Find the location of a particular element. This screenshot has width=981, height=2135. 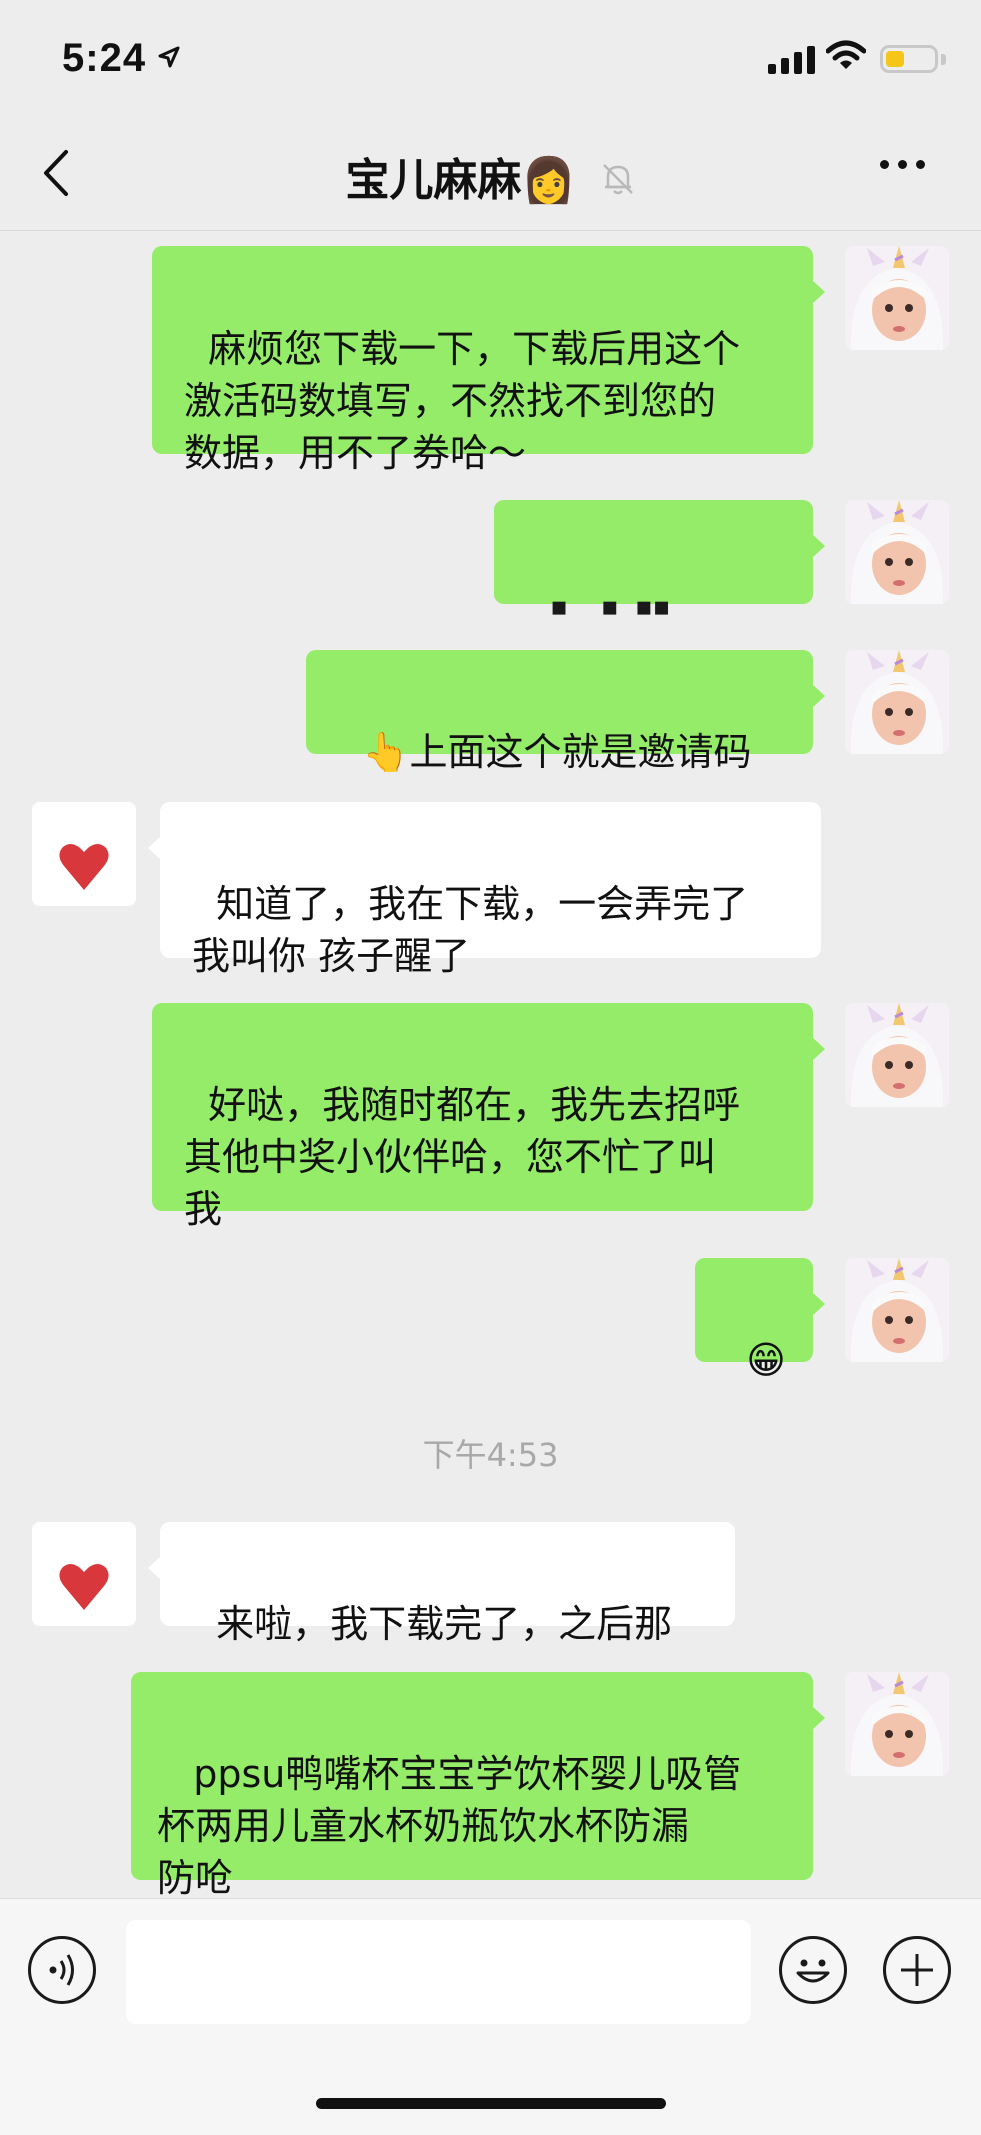

battery-icon is located at coordinates (909, 59).